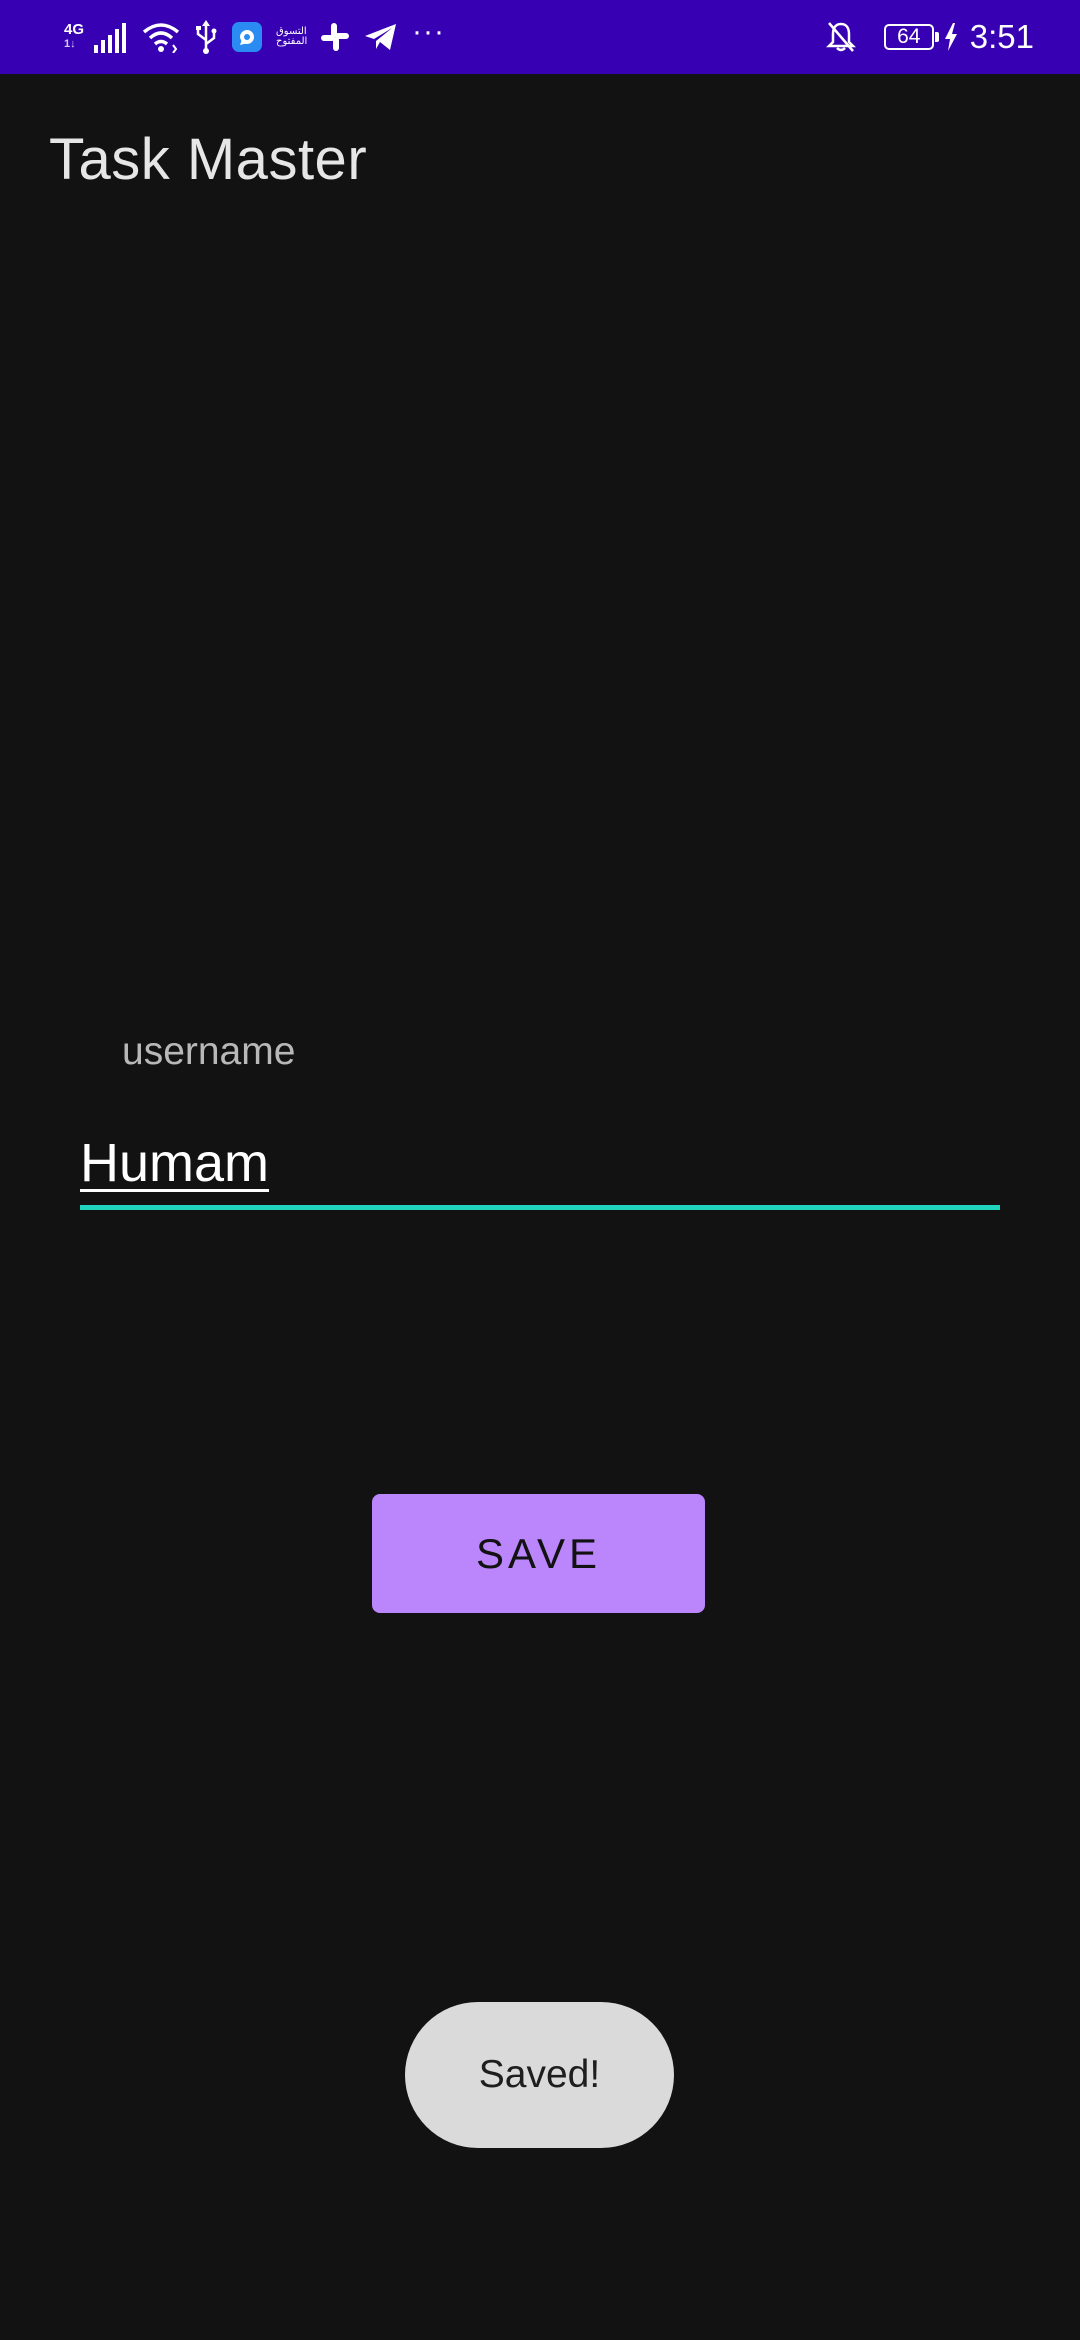 Image resolution: width=1080 pixels, height=2340 pixels. I want to click on notifications-off-icon, so click(840, 37).